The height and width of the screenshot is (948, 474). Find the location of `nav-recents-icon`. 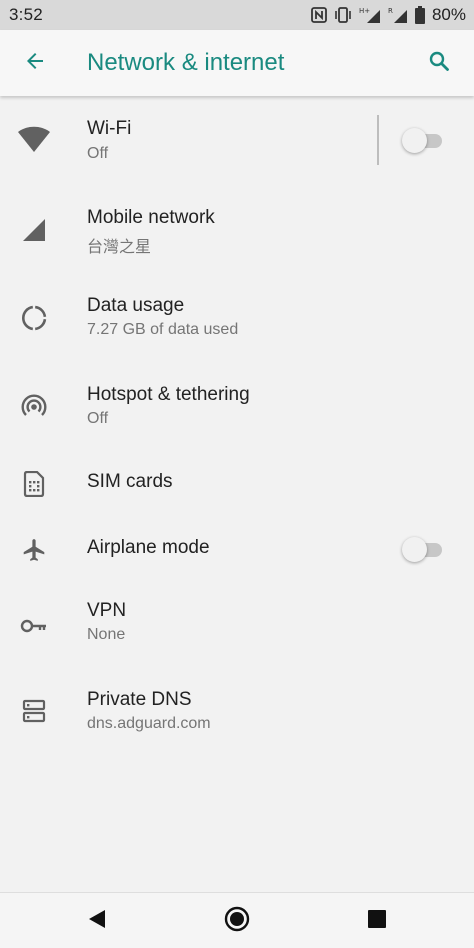

nav-recents-icon is located at coordinates (377, 921).